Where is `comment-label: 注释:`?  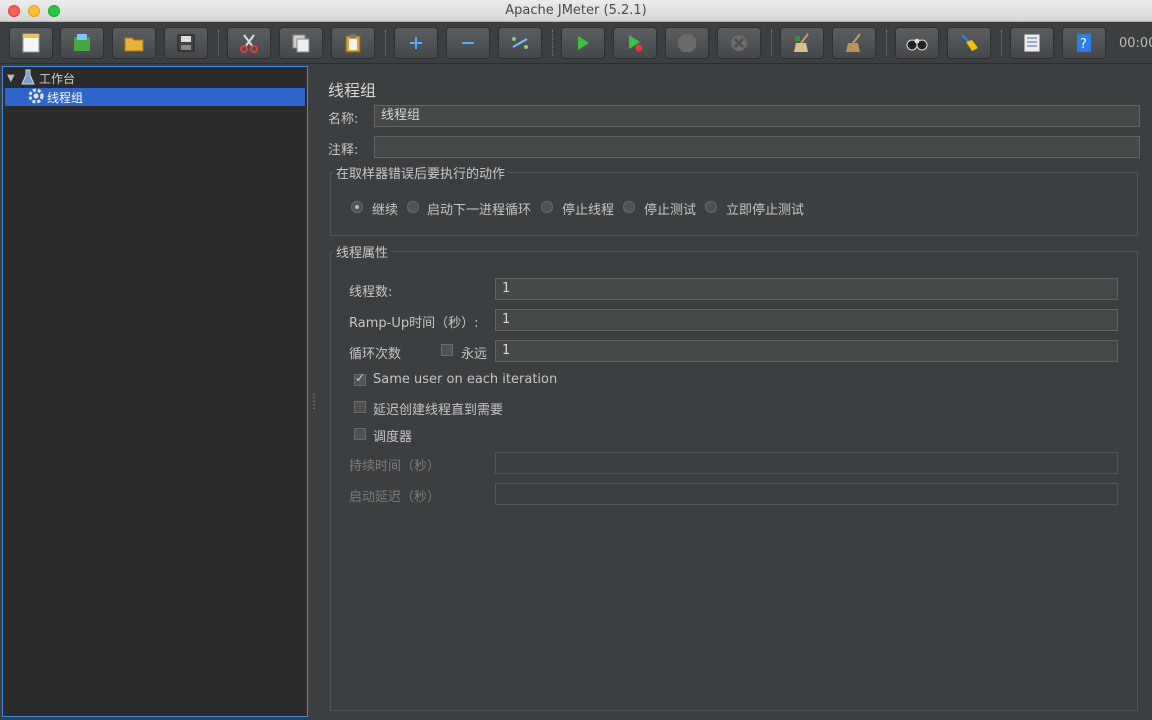
comment-label: 注释: is located at coordinates (343, 150).